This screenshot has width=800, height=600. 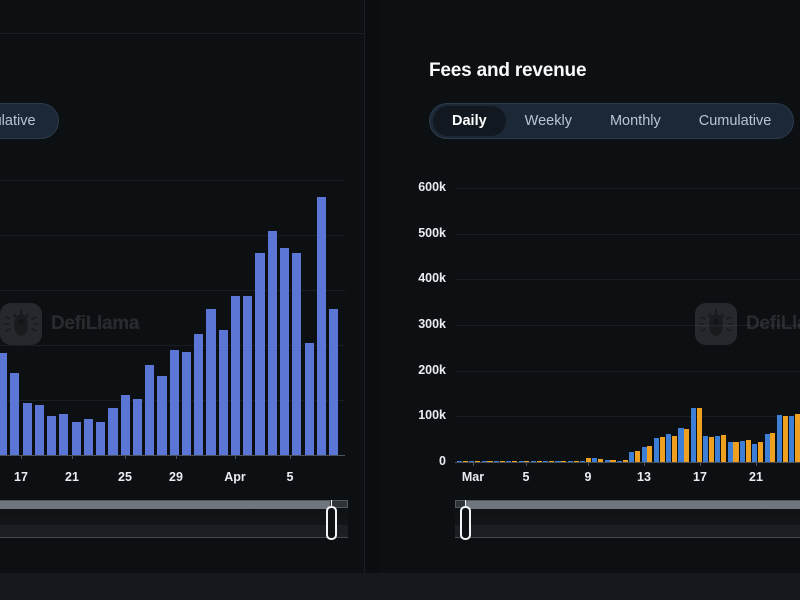 I want to click on fees-revenue-data-zoom, so click(x=627, y=520).